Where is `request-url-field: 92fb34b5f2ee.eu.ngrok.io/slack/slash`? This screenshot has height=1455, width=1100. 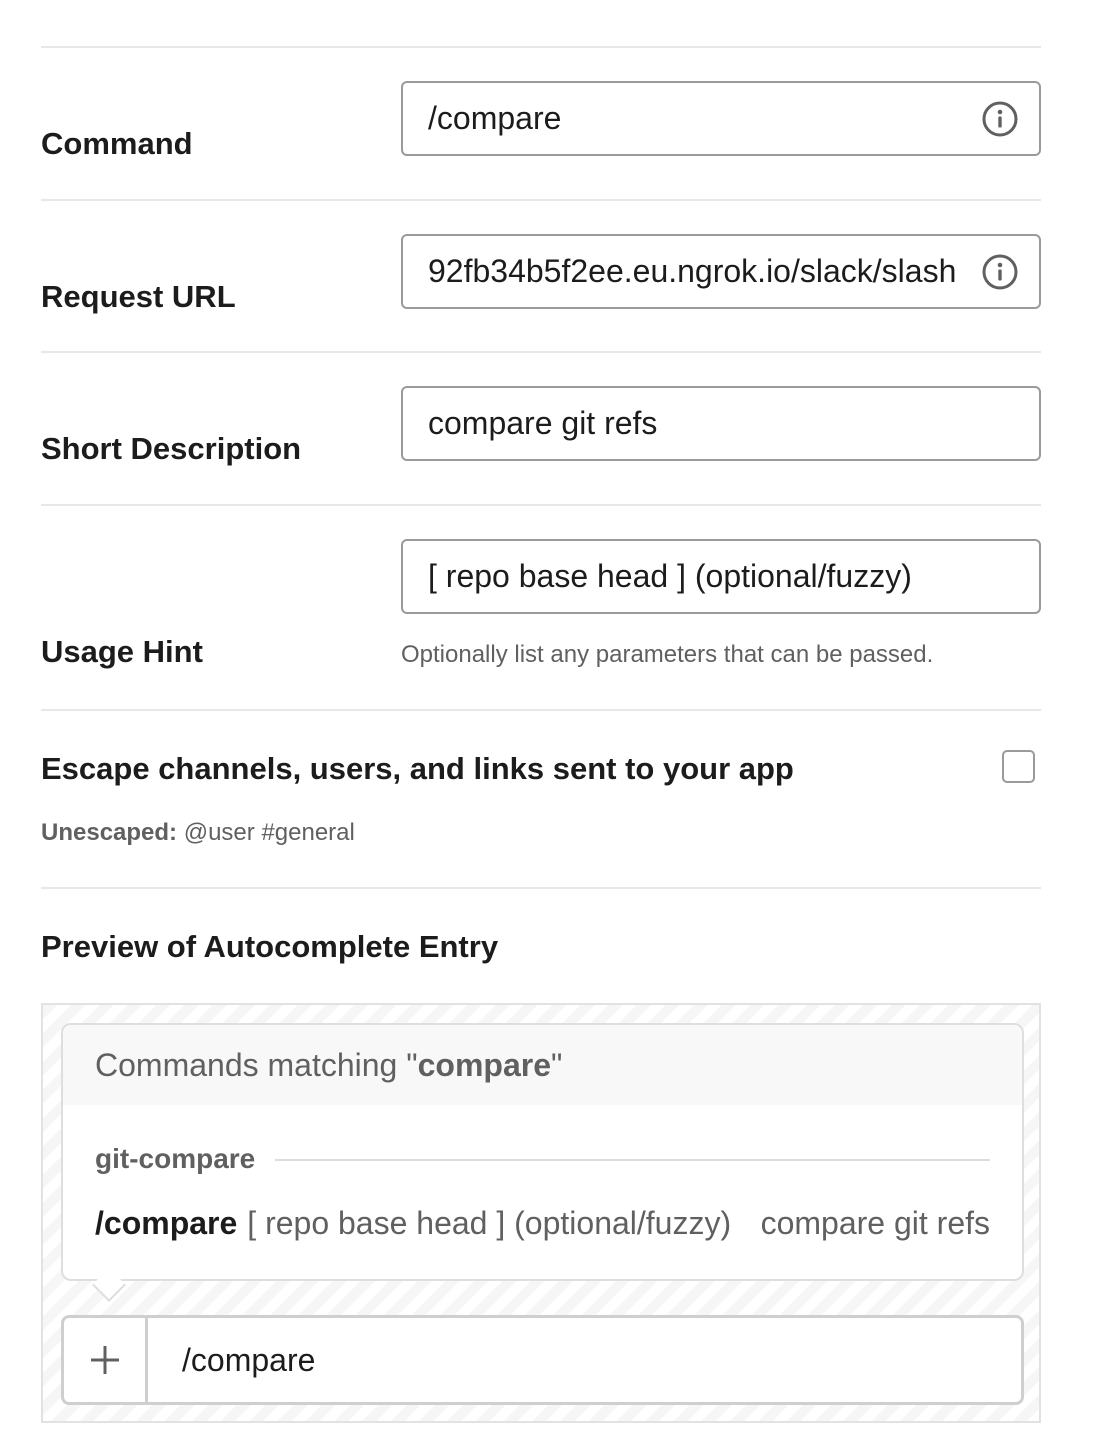 request-url-field: 92fb34b5f2ee.eu.ngrok.io/slack/slash is located at coordinates (721, 271).